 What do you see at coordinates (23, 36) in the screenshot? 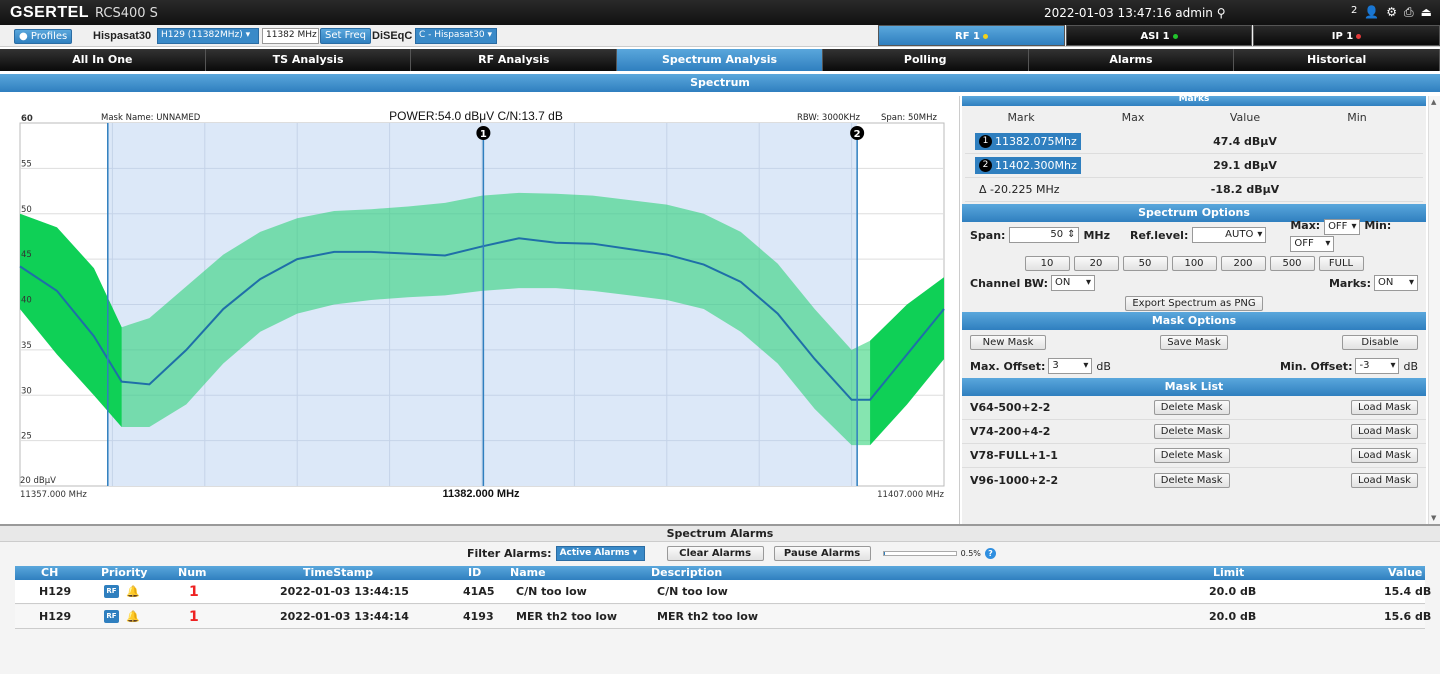
I see `profiles-icon: ●` at bounding box center [23, 36].